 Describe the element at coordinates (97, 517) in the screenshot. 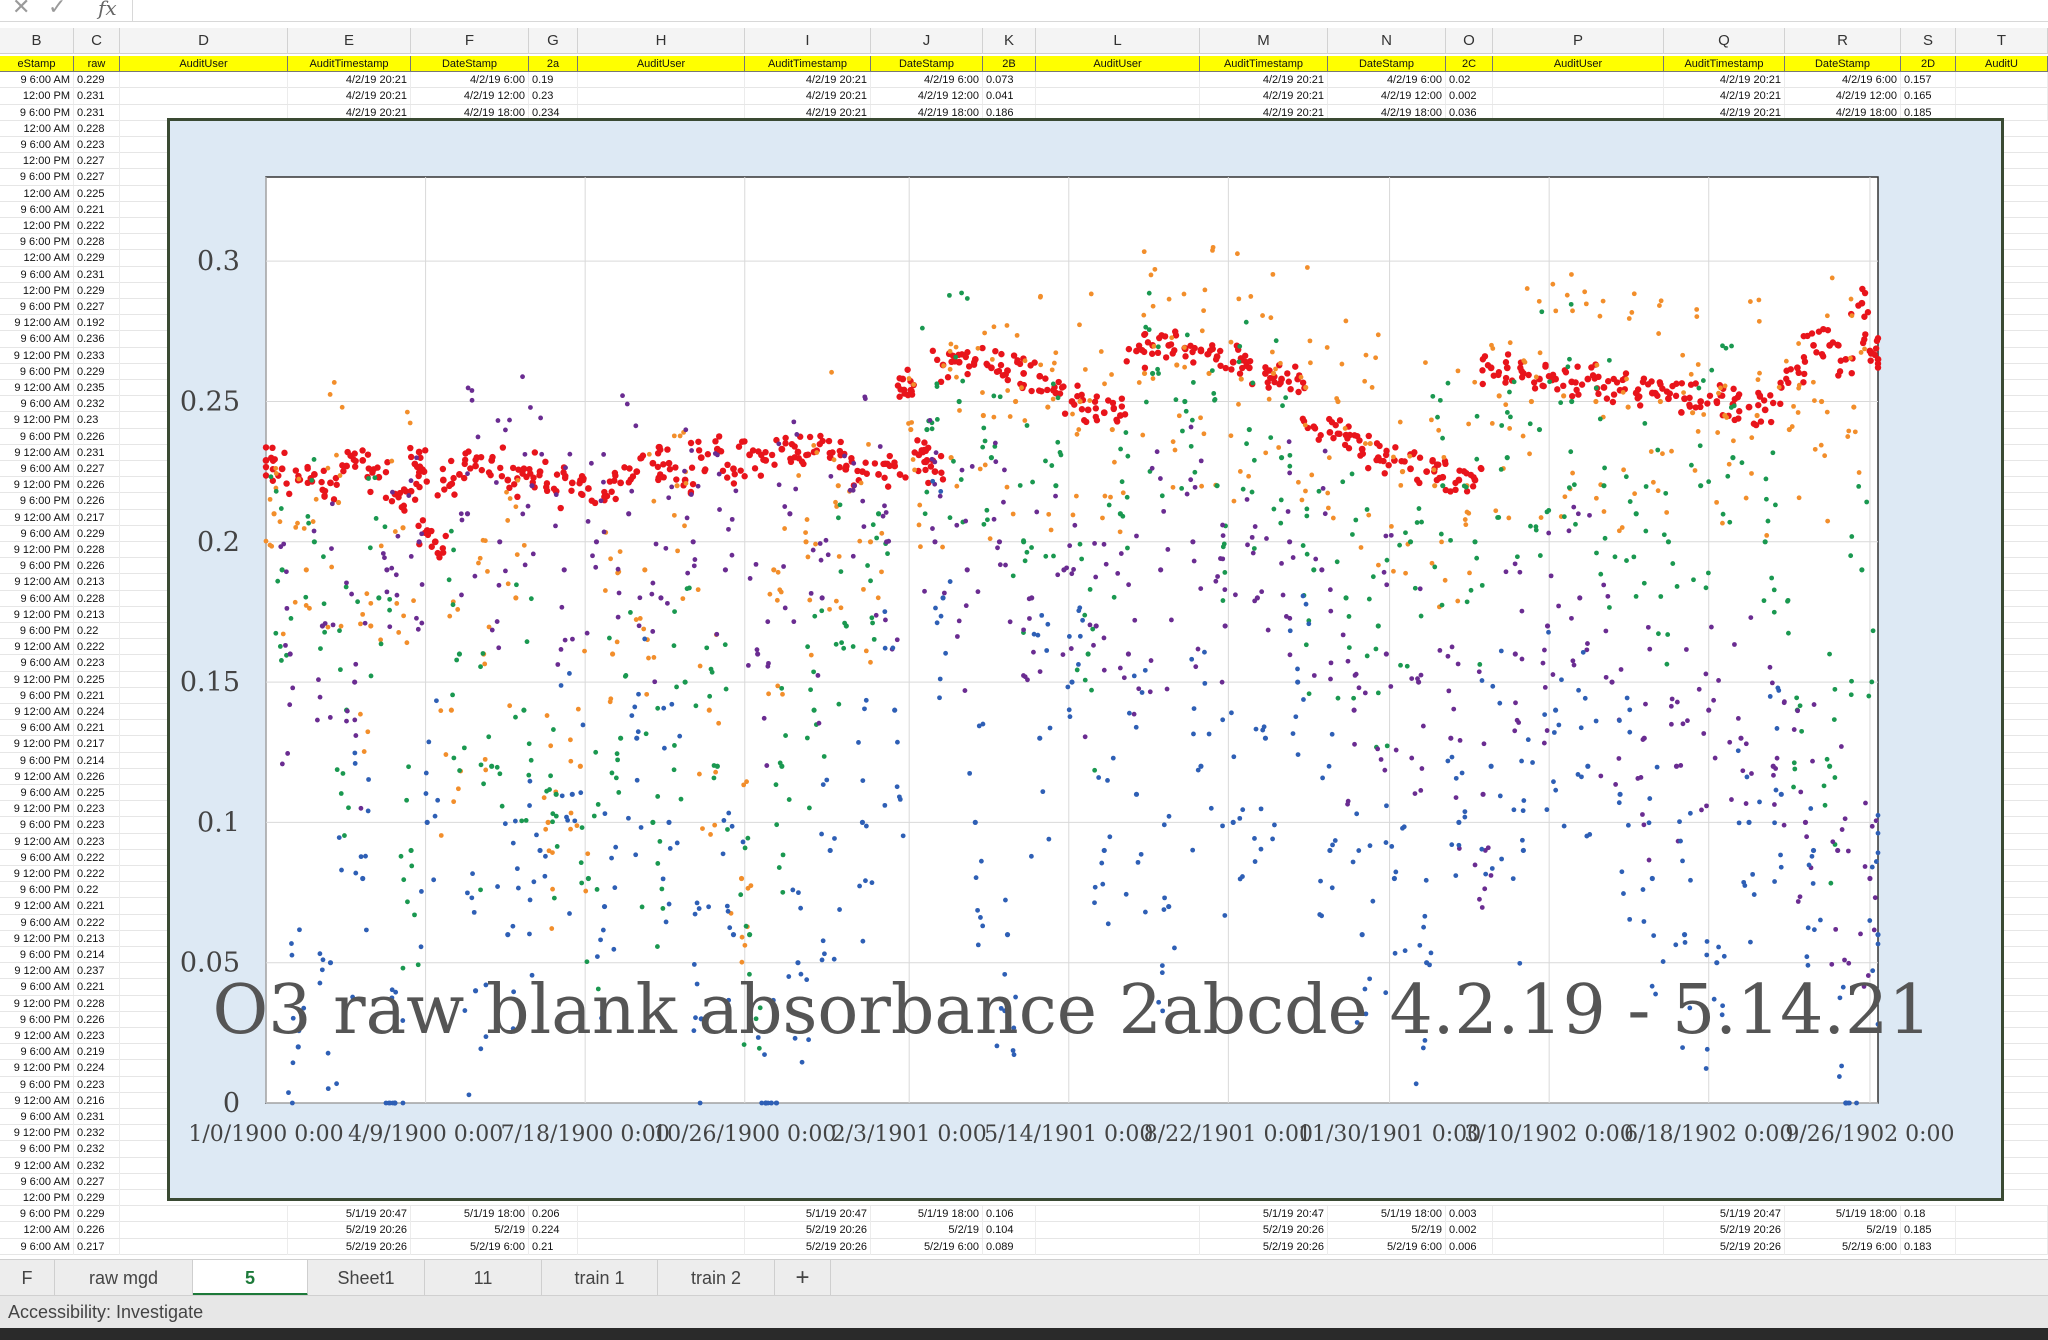

I see `cell: 0.217` at that location.